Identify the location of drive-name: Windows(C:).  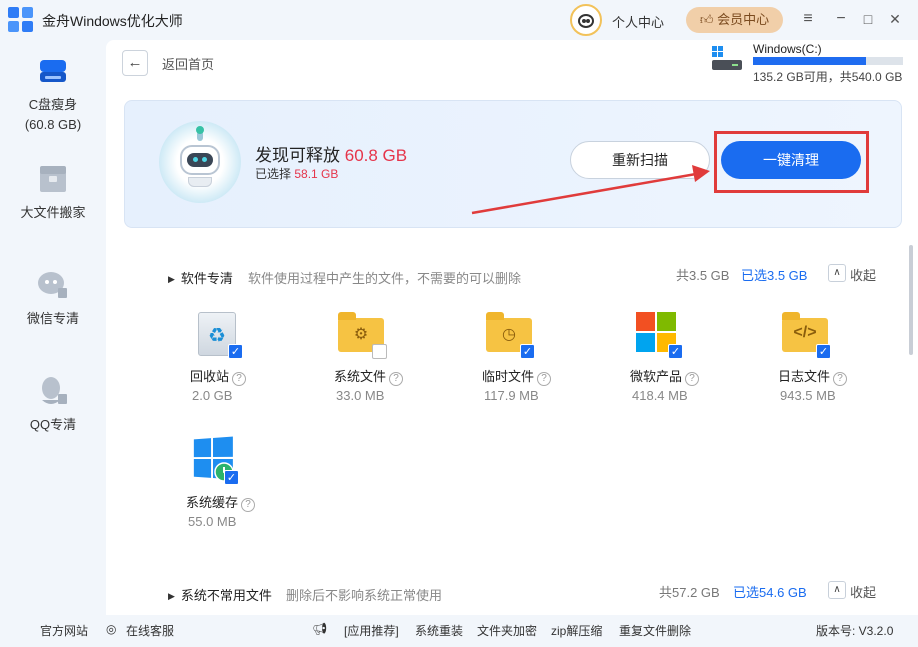
(787, 49).